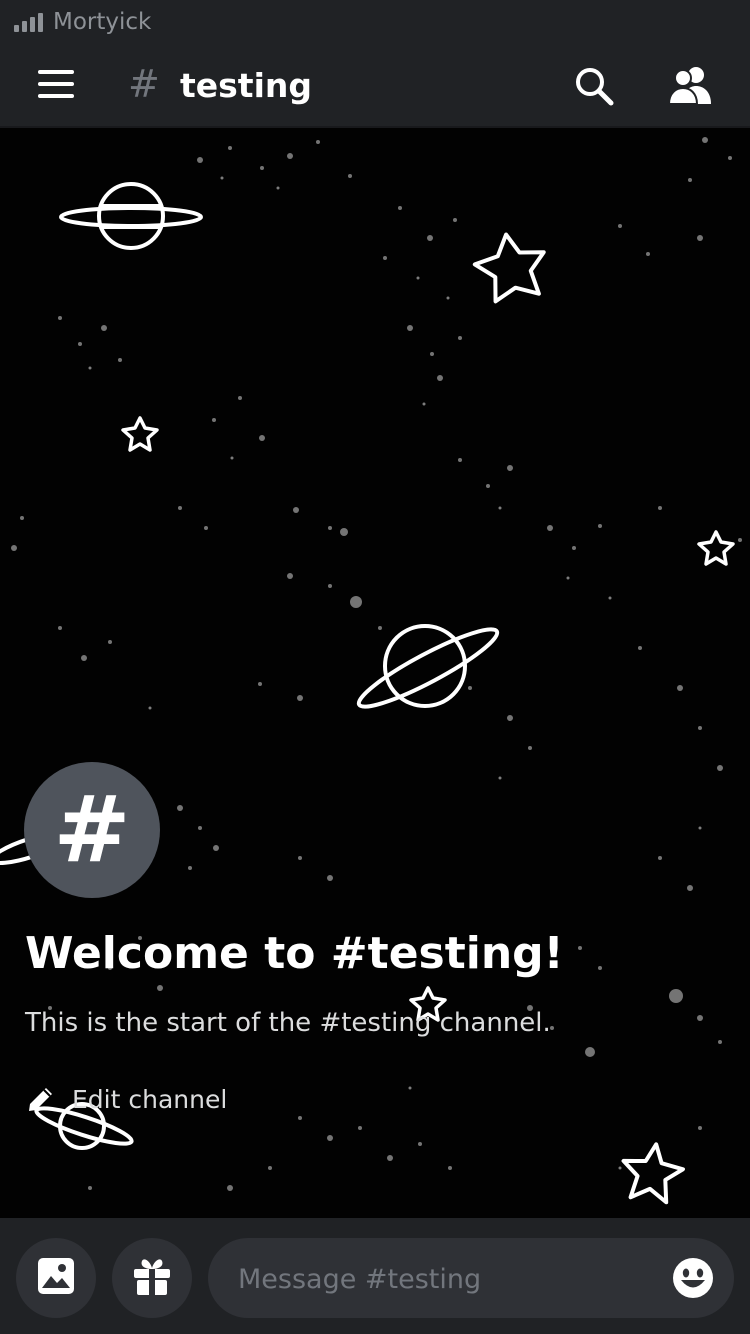 The height and width of the screenshot is (1334, 750). Describe the element at coordinates (144, 84) in the screenshot. I see `channel-hash-icon: #` at that location.